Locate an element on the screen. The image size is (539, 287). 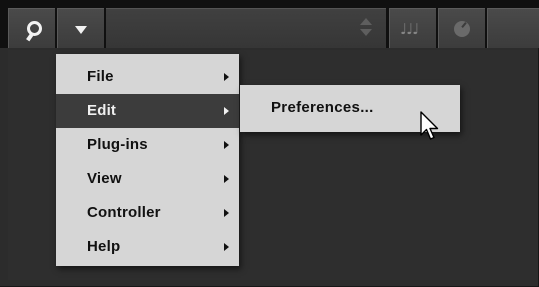
knob-icon is located at coordinates (462, 29).